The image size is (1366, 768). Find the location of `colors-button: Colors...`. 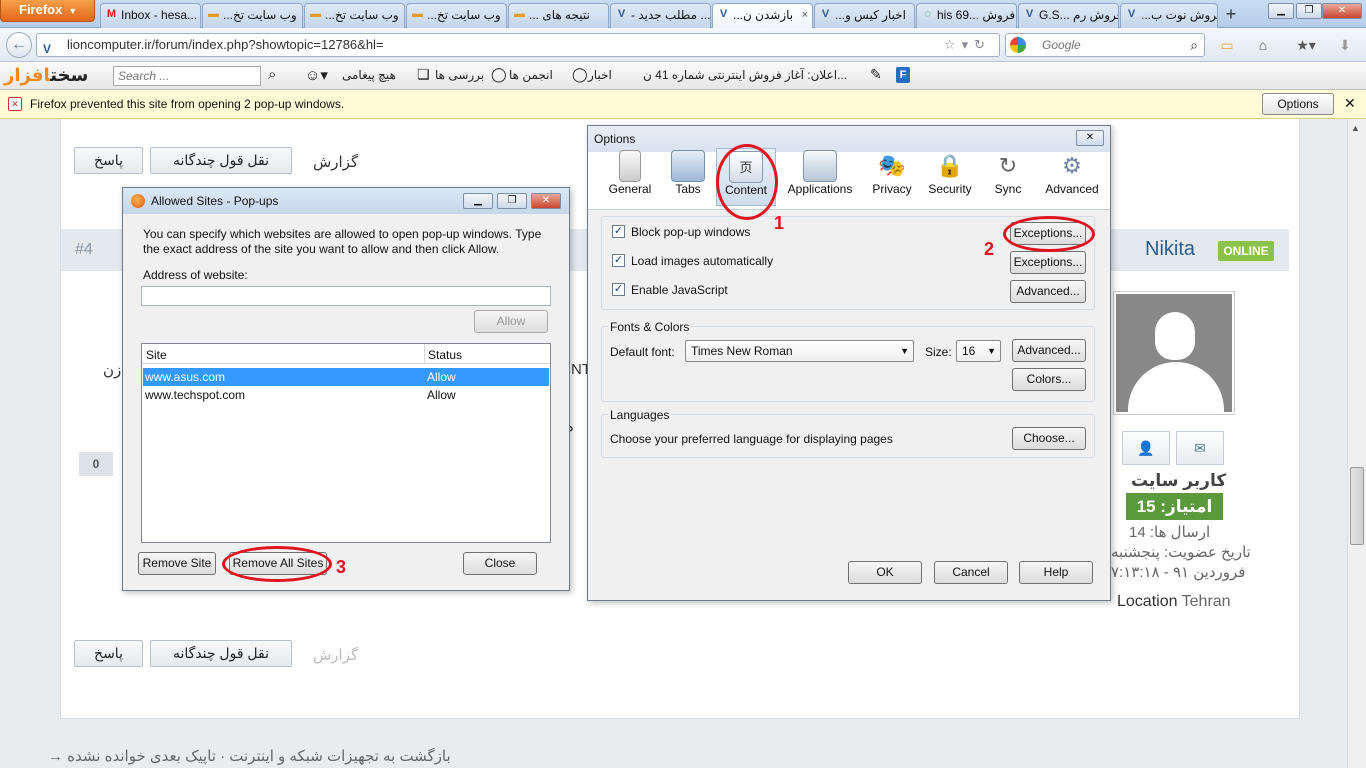

colors-button: Colors... is located at coordinates (1049, 379).